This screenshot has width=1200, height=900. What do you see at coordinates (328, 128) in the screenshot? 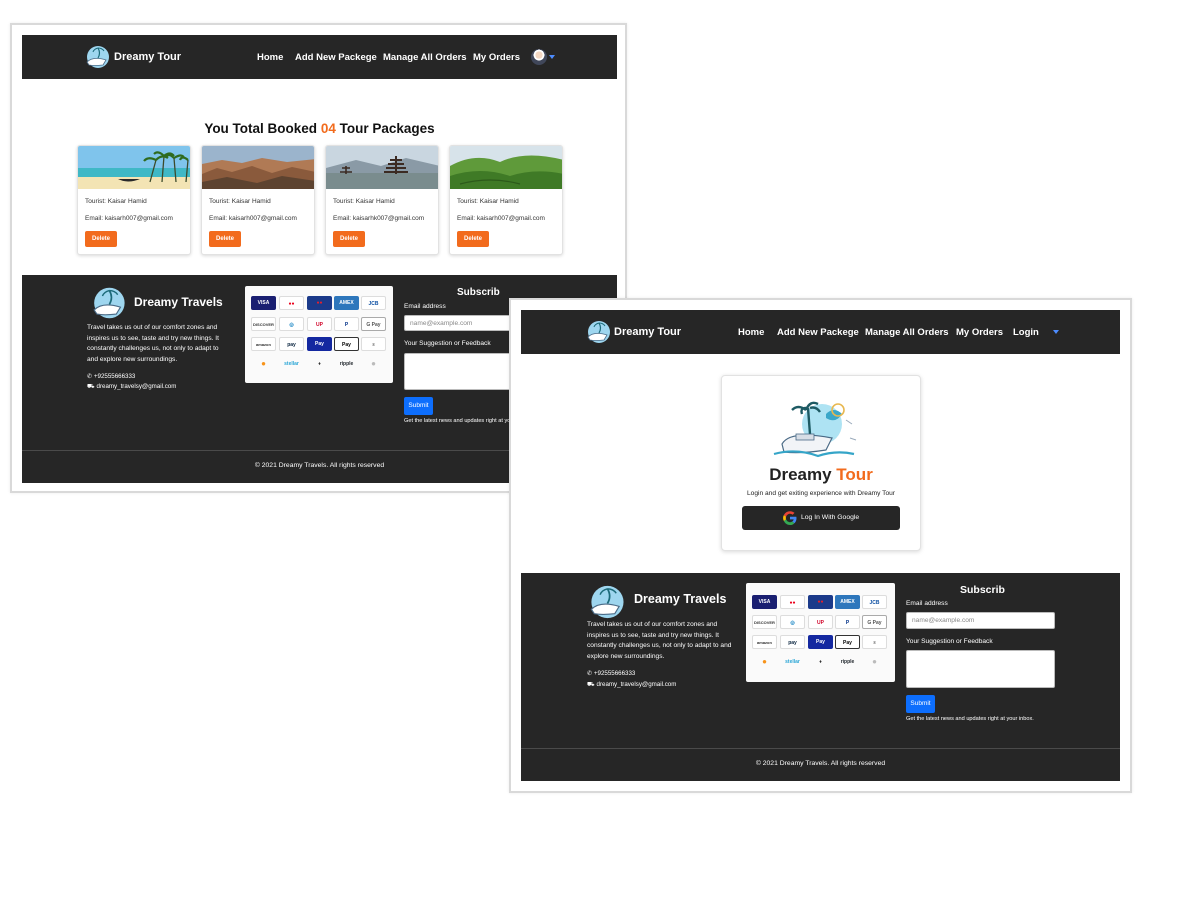
I see `booked-count: 04` at bounding box center [328, 128].